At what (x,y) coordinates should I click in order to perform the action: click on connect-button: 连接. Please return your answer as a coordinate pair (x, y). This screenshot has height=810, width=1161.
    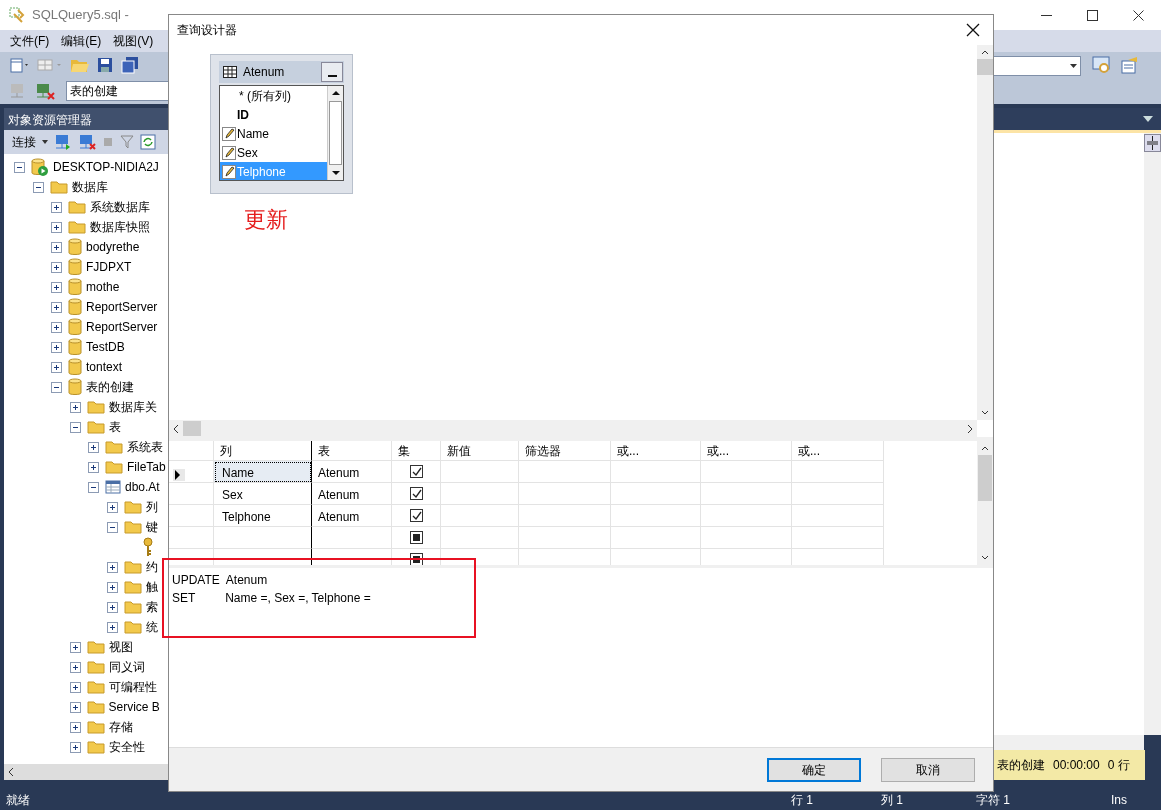
    Looking at the image, I should click on (24, 142).